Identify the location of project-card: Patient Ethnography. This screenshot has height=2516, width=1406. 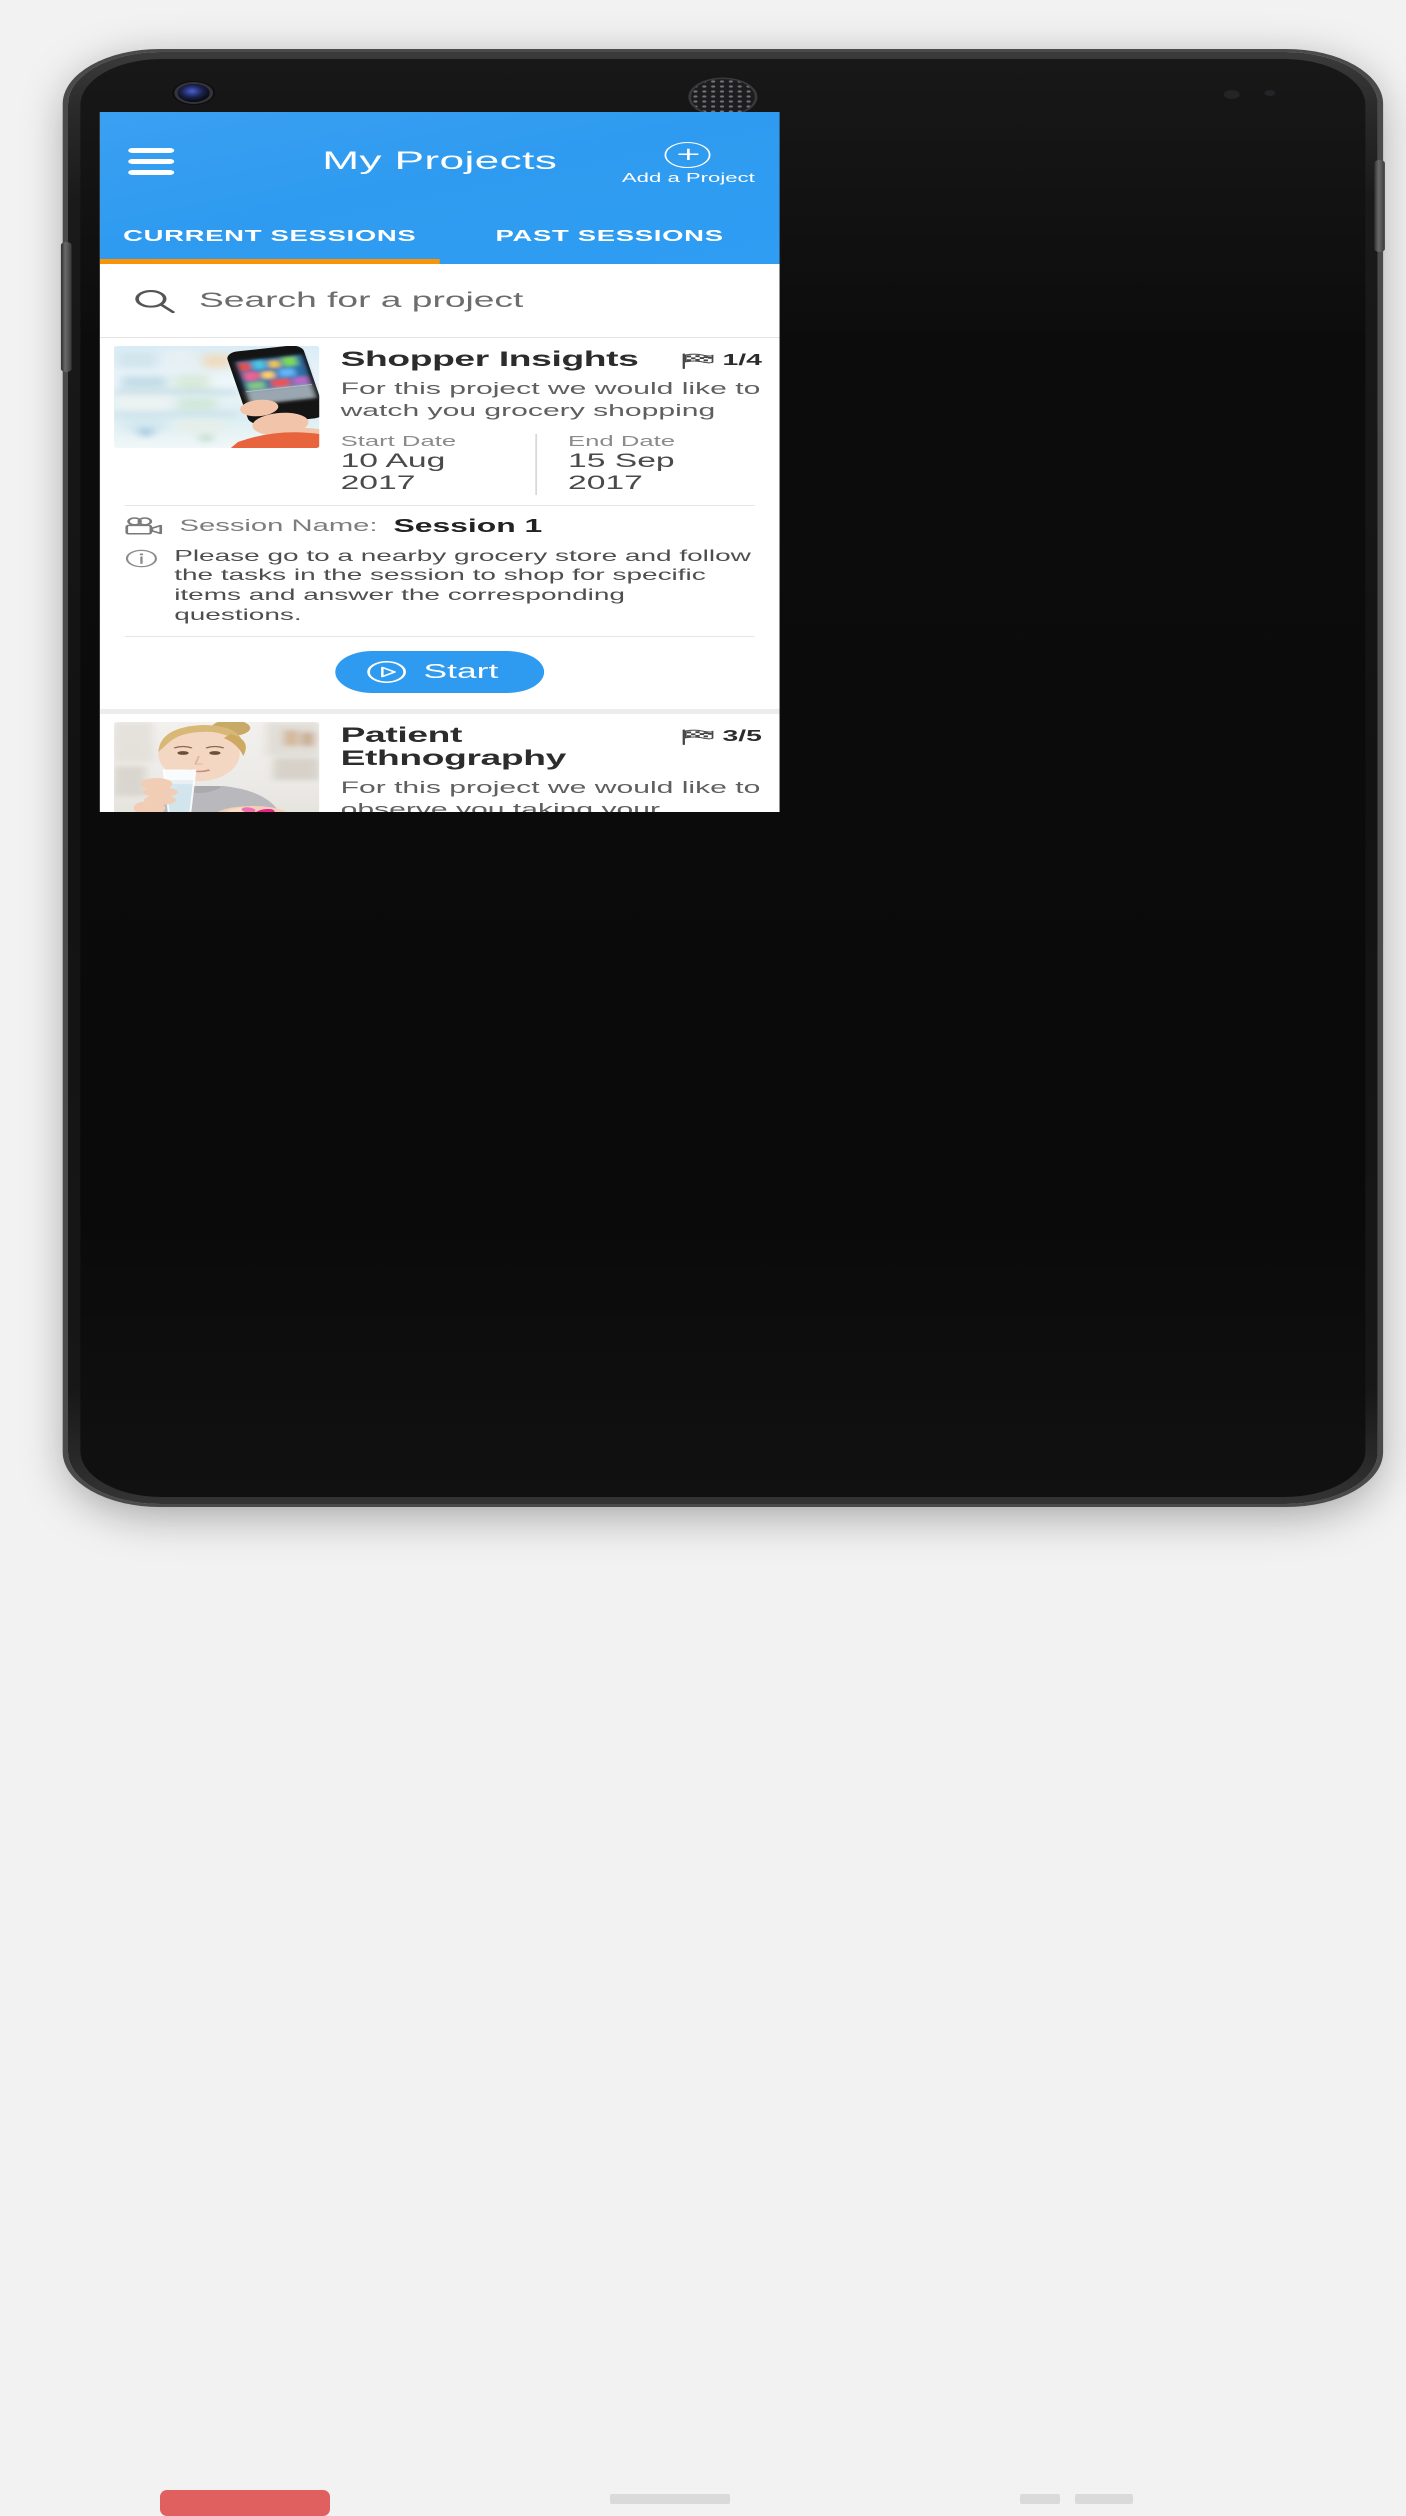
(440, 763).